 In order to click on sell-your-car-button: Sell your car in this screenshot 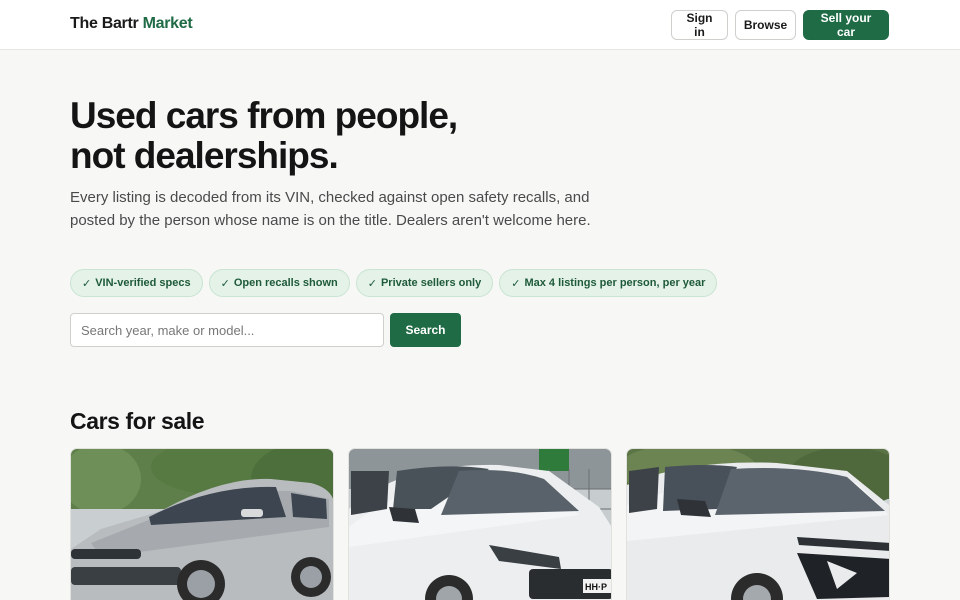, I will do `click(846, 25)`.